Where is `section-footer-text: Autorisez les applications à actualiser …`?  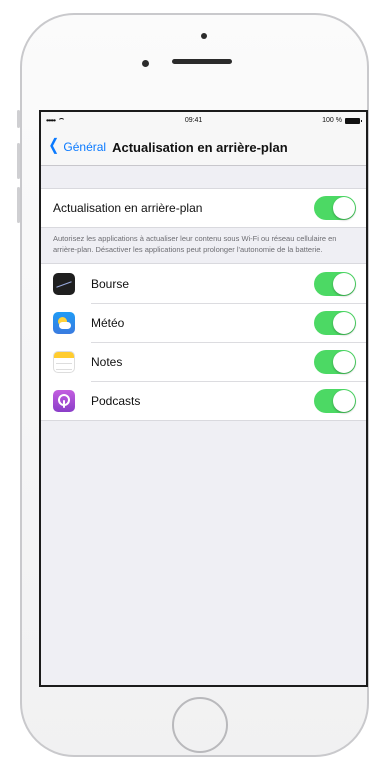 section-footer-text: Autorisez les applications à actualiser … is located at coordinates (195, 244).